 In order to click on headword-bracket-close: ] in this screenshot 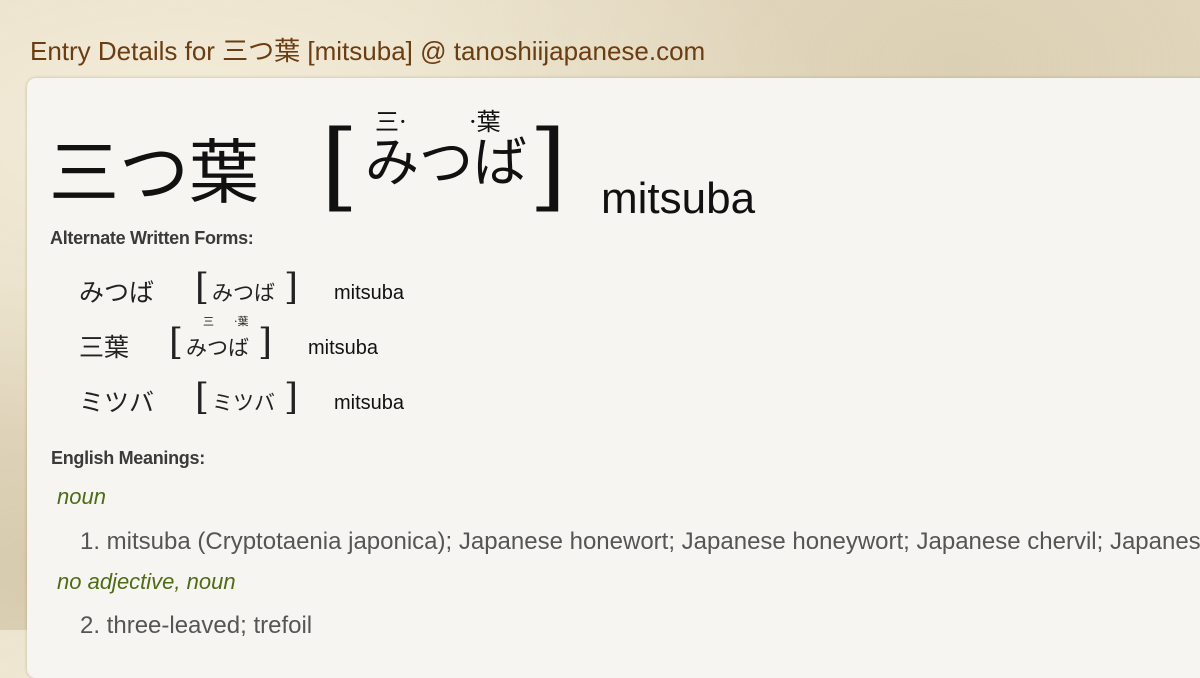, I will do `click(548, 166)`.